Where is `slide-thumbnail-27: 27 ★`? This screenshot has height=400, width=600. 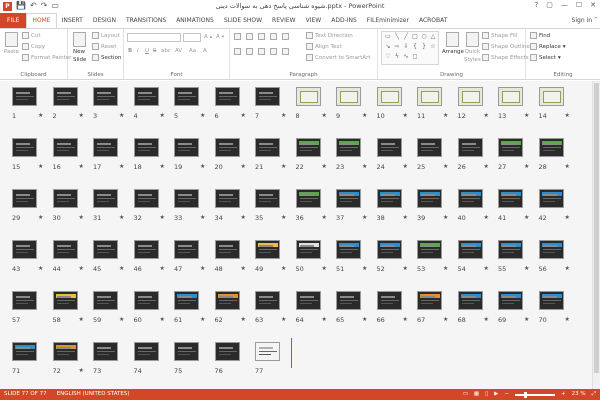
slide-thumbnail-27: 27 ★ is located at coordinates (513, 154).